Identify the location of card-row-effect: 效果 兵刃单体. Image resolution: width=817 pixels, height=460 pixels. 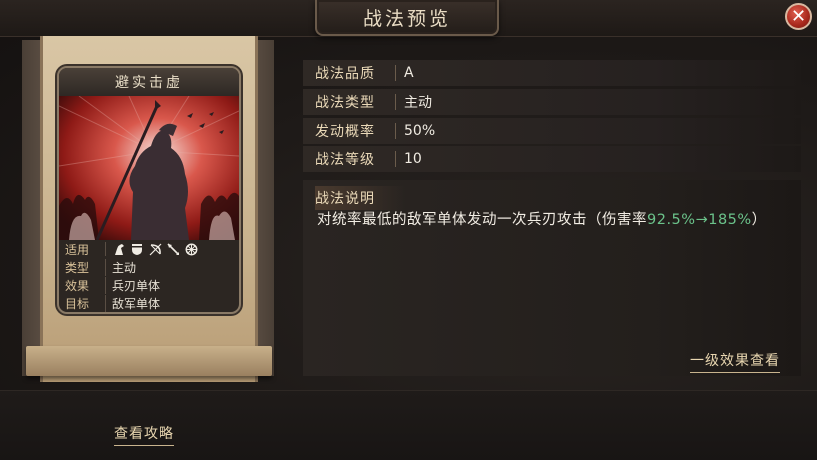
(149, 285).